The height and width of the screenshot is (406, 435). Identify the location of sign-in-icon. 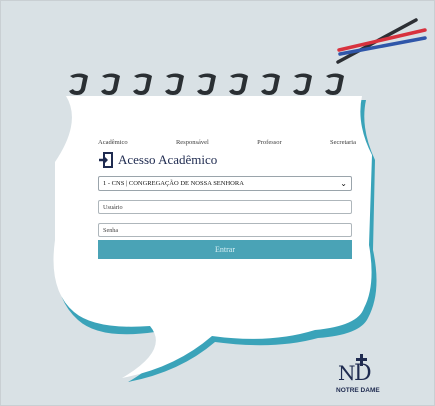
(106, 160).